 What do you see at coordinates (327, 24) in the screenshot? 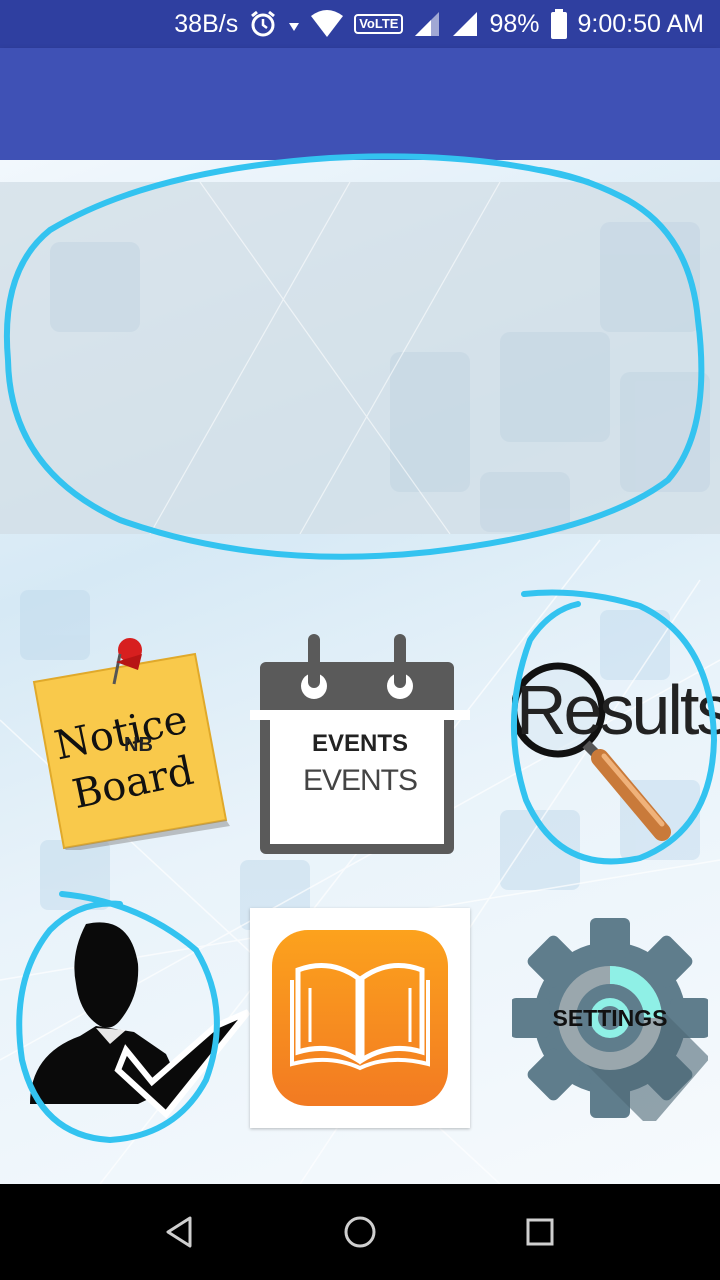
I see `wifi-icon` at bounding box center [327, 24].